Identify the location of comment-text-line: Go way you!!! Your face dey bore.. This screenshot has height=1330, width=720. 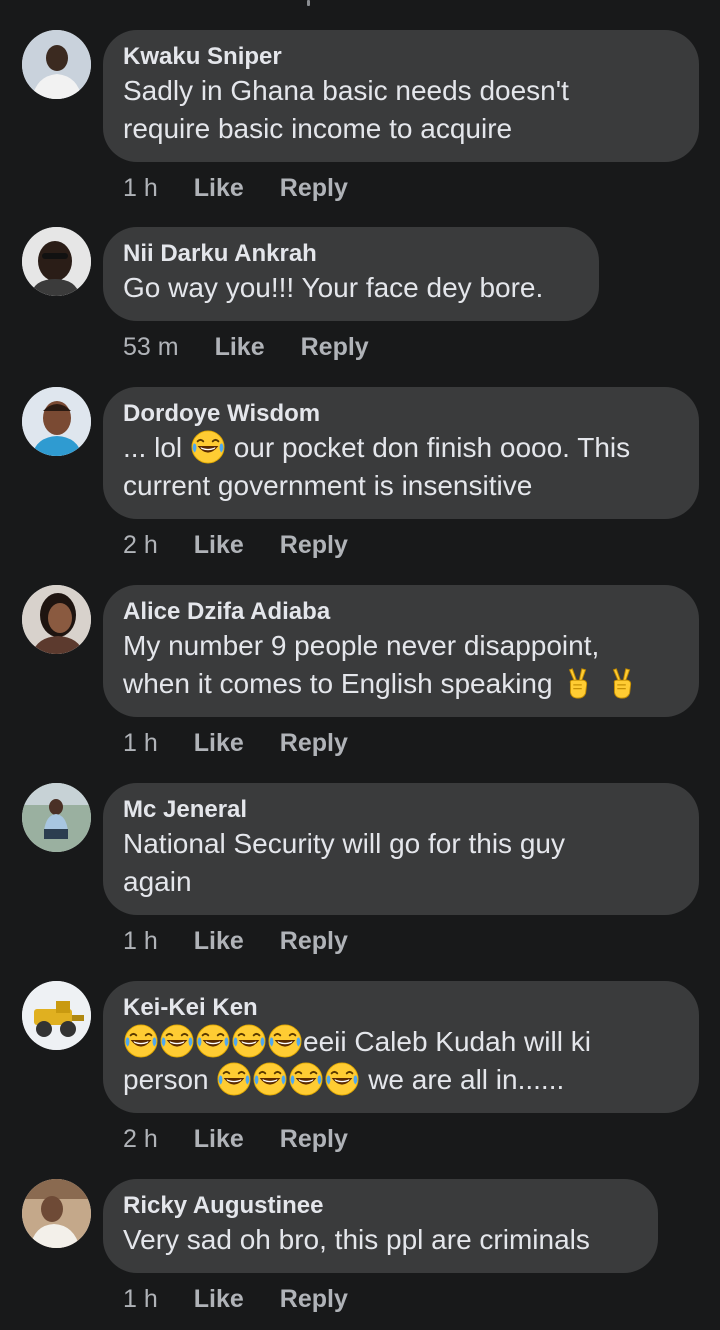
(333, 287).